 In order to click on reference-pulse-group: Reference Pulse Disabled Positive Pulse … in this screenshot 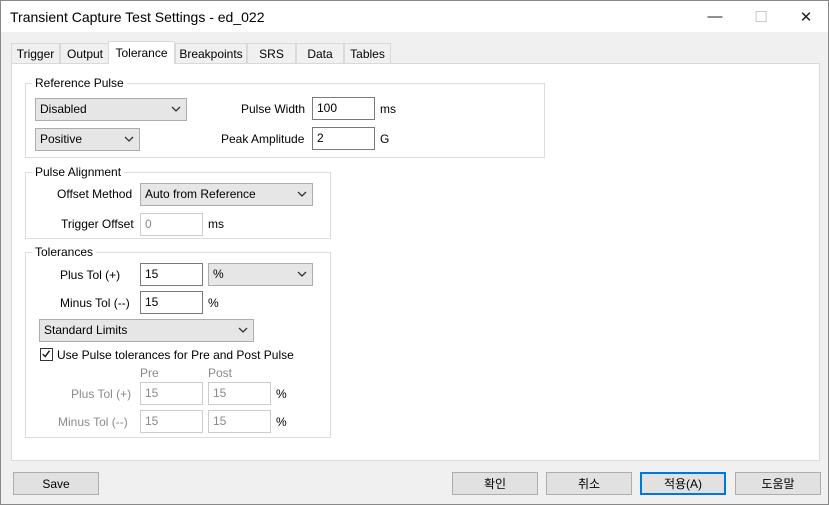, I will do `click(285, 117)`.